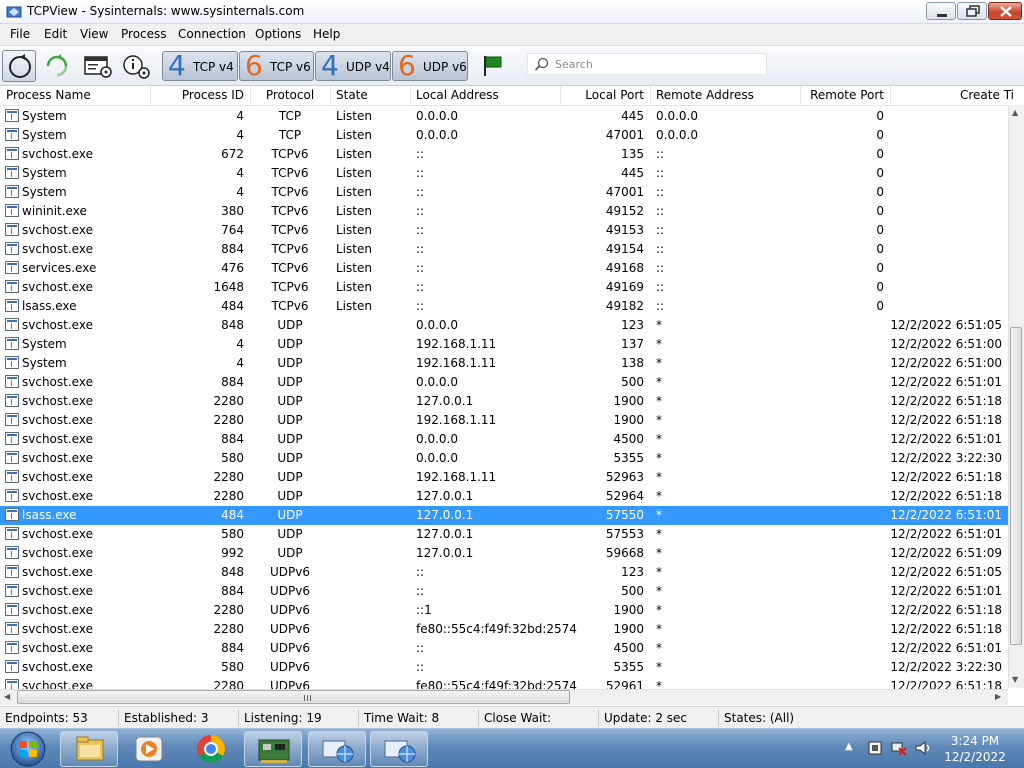 The image size is (1024, 768). Describe the element at coordinates (197, 97) in the screenshot. I see `col-process-id: Process ID` at that location.